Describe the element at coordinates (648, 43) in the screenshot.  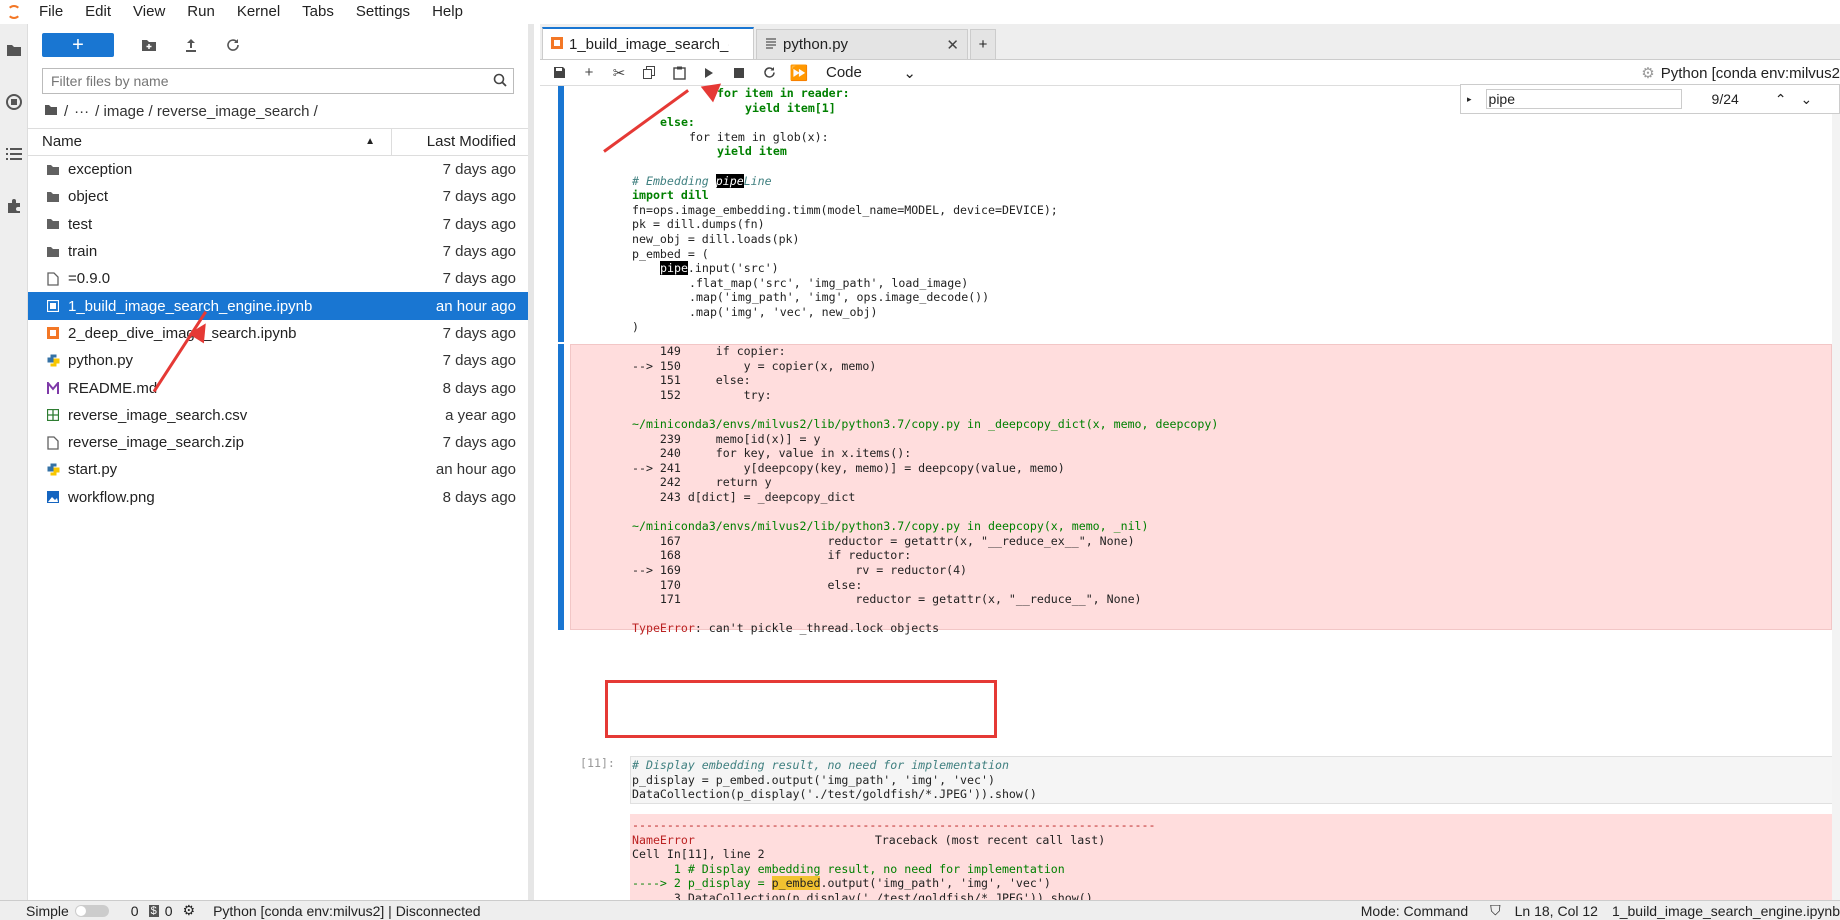
I see `tab-notebook: 1_build_image_search_en` at that location.